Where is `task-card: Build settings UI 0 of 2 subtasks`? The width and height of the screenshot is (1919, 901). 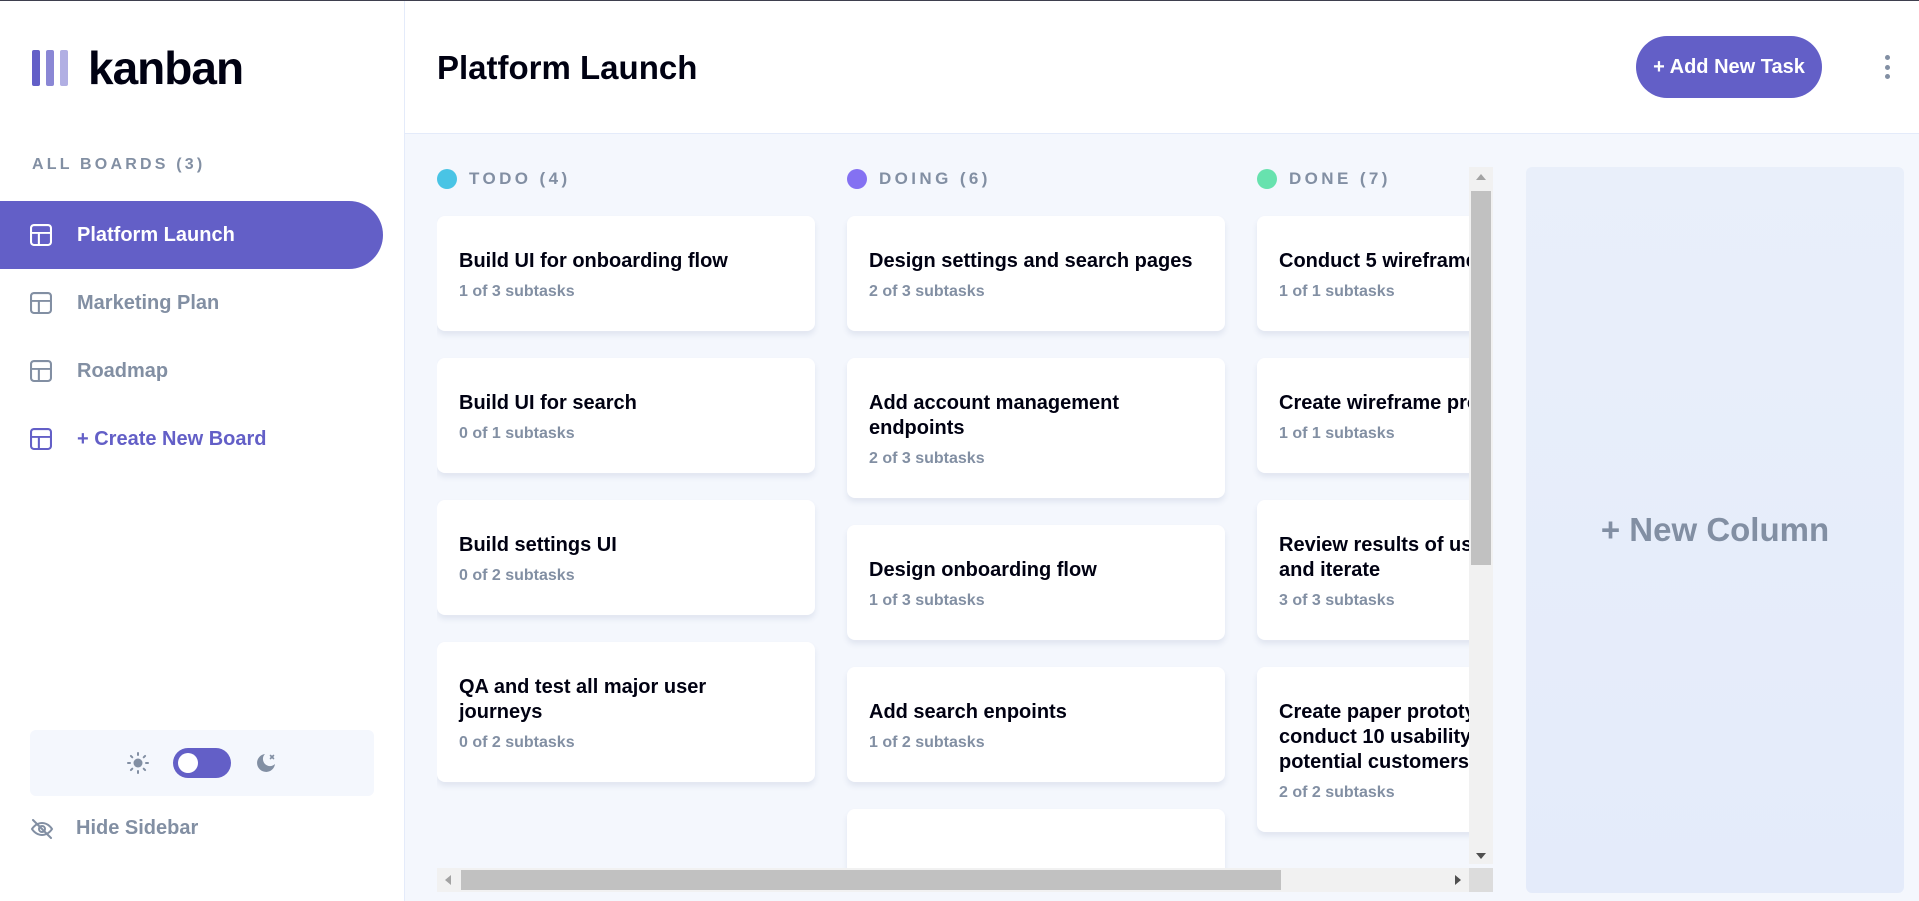
task-card: Build settings UI 0 of 2 subtasks is located at coordinates (626, 557).